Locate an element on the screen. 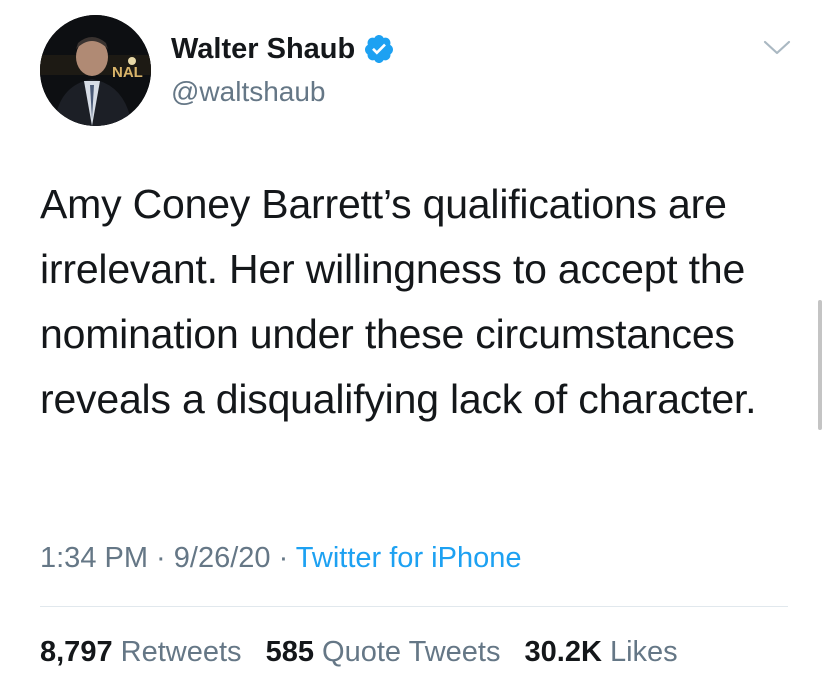 This screenshot has height=675, width=828. likes-count: 30.2K is located at coordinates (563, 652).